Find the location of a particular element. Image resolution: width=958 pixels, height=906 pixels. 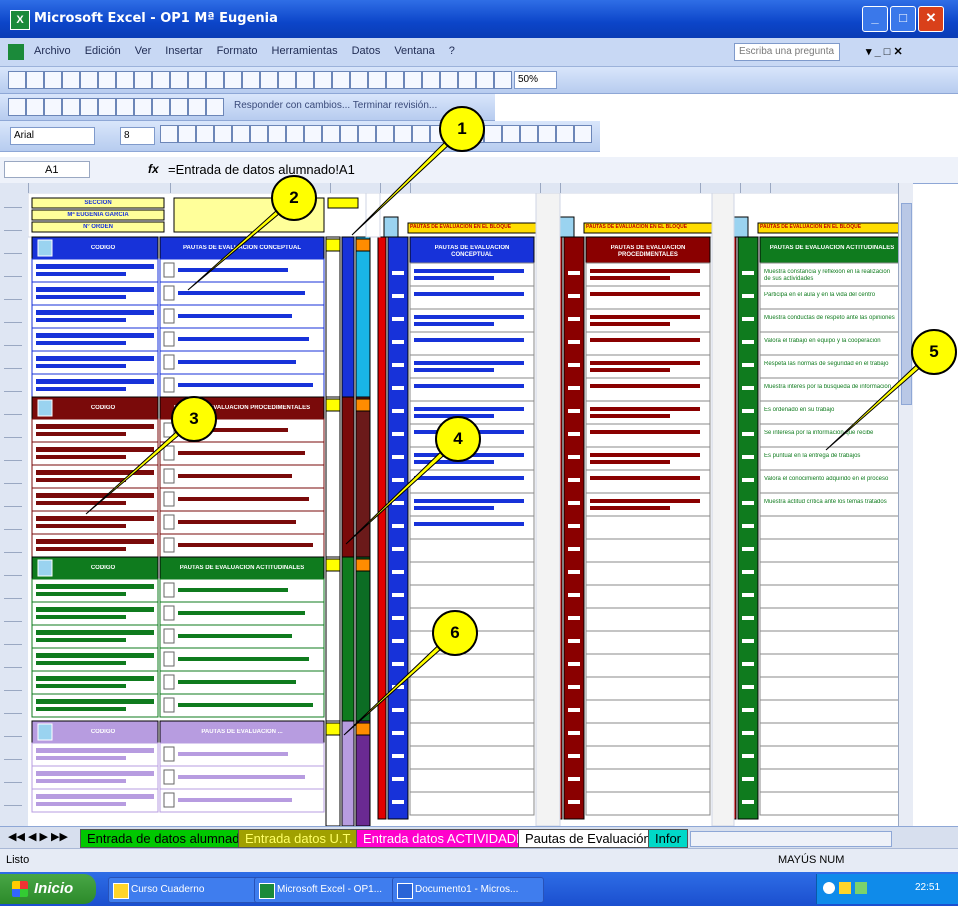

sheet-tab: Pautas de Evaluación is located at coordinates (588, 838).